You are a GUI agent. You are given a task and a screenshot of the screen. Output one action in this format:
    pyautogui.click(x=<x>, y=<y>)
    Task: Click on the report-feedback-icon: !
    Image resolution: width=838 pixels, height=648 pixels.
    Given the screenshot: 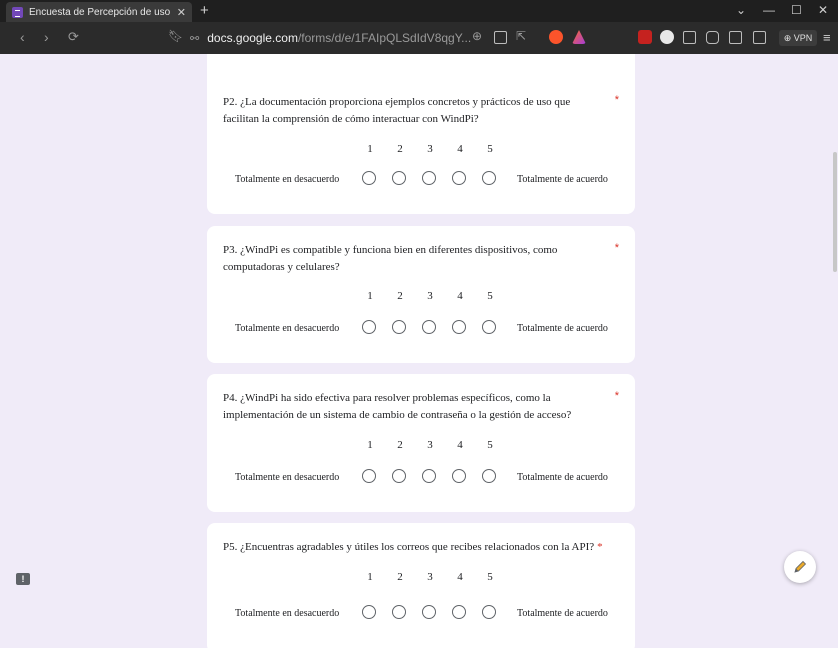 What is the action you would take?
    pyautogui.click(x=23, y=579)
    